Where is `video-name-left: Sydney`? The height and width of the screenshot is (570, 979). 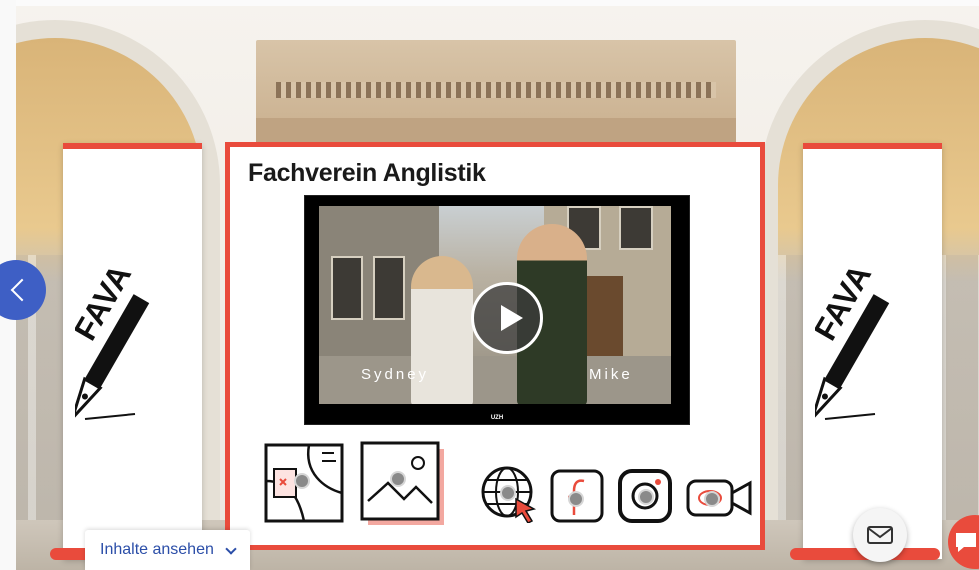
video-name-left: Sydney is located at coordinates (395, 374).